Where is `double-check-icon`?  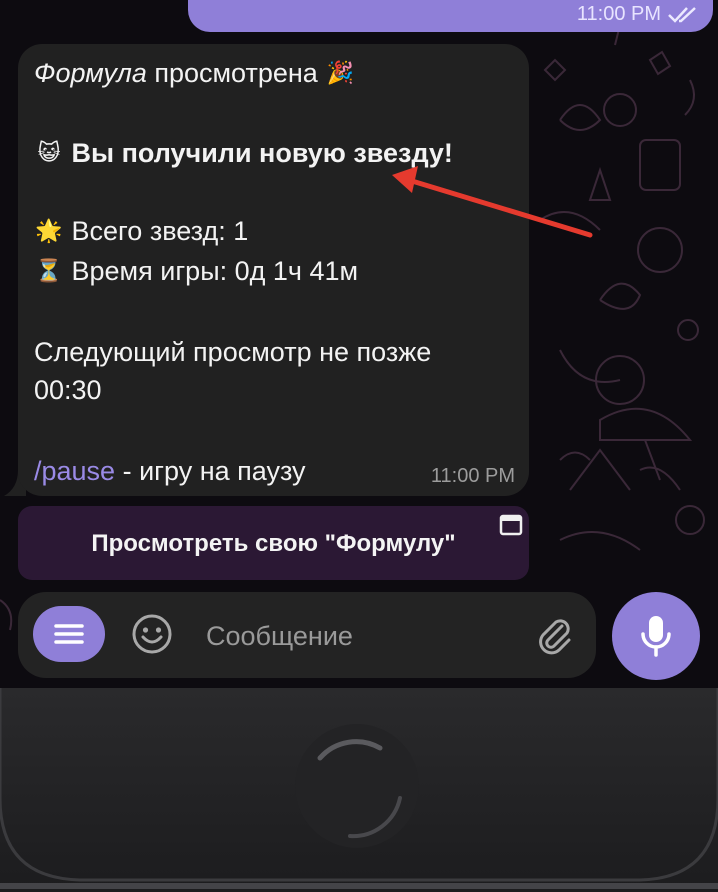
double-check-icon is located at coordinates (682, 14).